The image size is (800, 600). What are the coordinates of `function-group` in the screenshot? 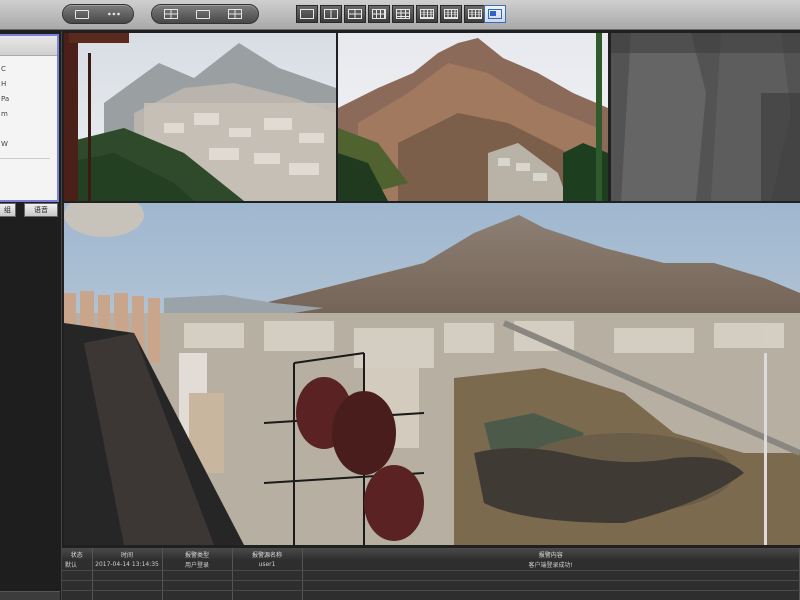 It's located at (205, 14).